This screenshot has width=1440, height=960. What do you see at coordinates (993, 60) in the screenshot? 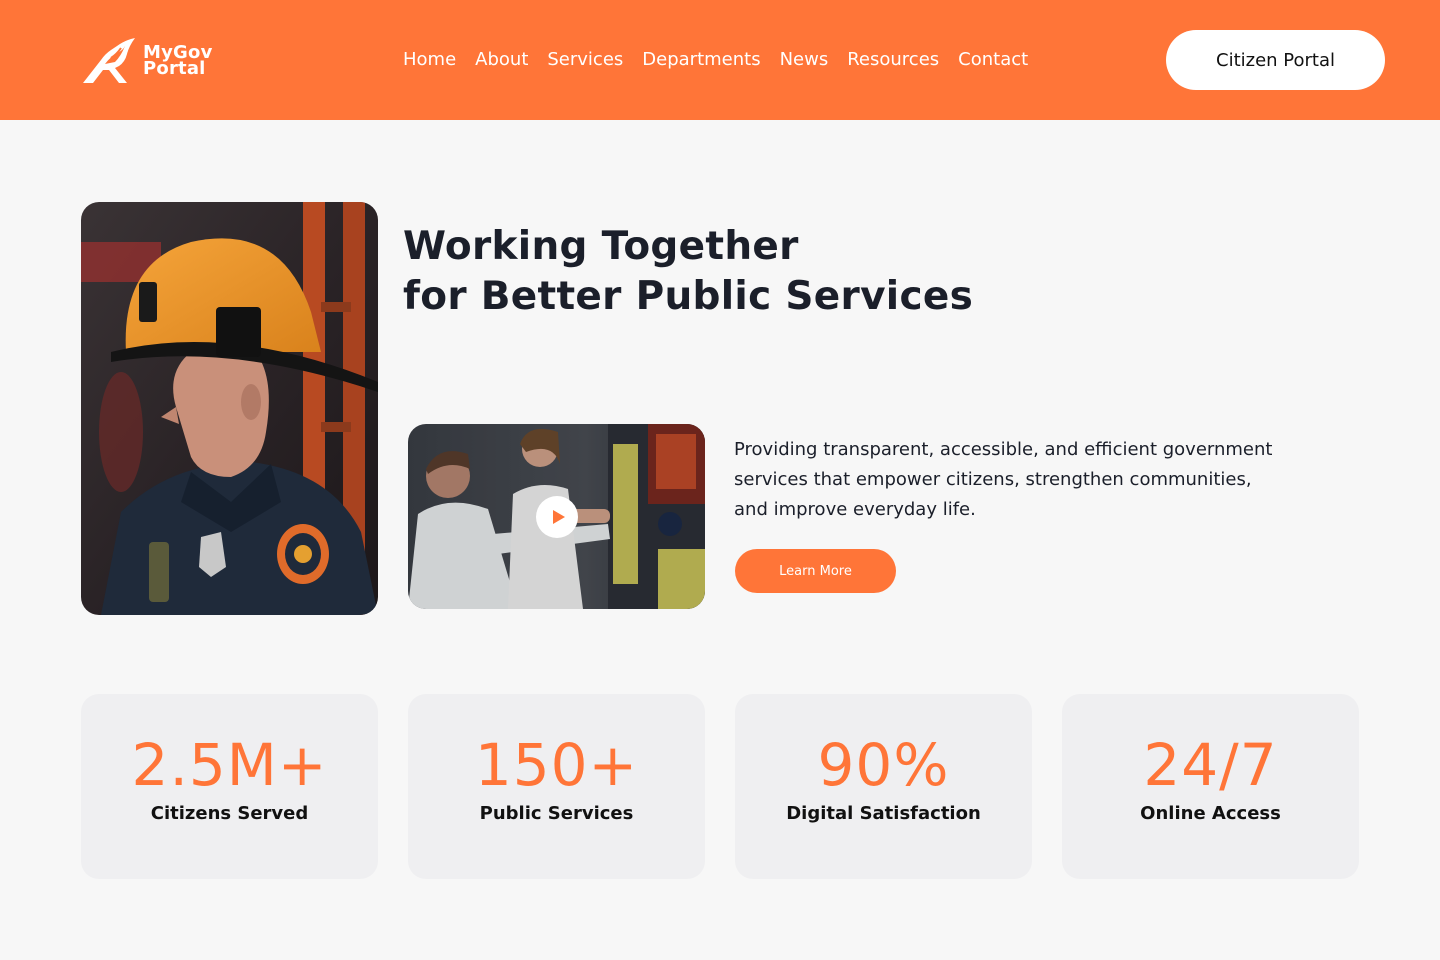
I see `nav-item-contact: Contact` at bounding box center [993, 60].